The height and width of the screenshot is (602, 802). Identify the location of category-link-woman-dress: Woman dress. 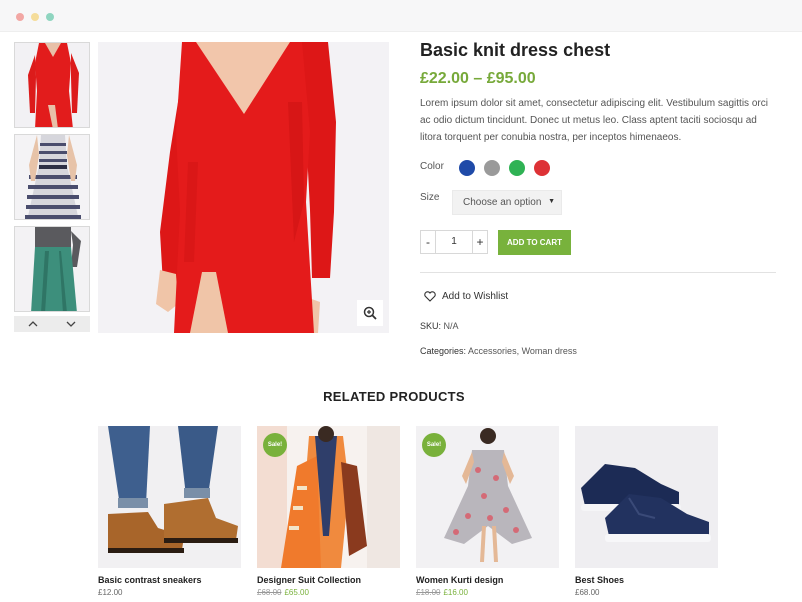
(549, 351).